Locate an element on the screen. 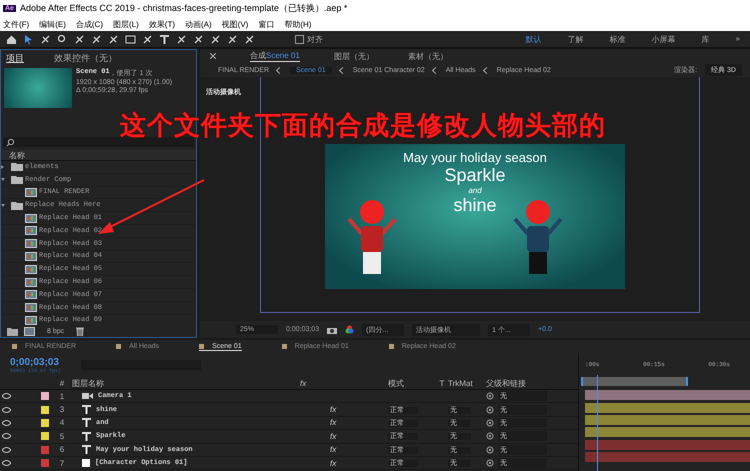 The height and width of the screenshot is (471, 750). workspace-tab: 默认 is located at coordinates (534, 39).